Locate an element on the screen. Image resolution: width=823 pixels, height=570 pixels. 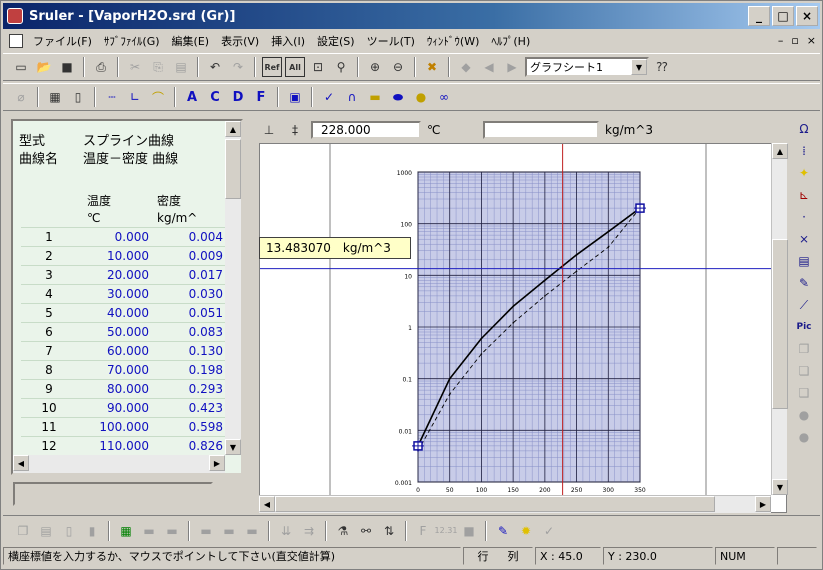
table-row: 1 0.000 0.004 is located at coordinates (124, 236).